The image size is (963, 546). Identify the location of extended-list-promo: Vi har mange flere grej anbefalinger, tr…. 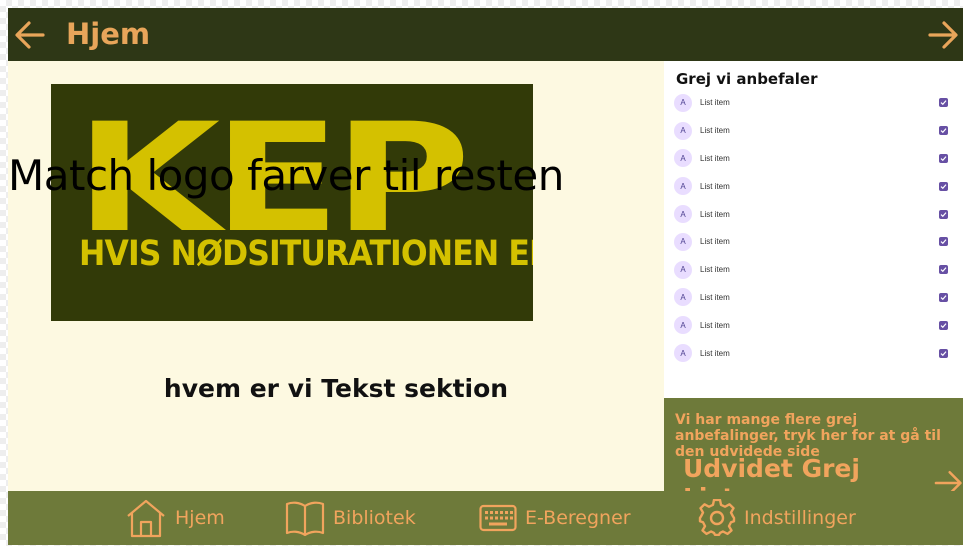
(813, 455).